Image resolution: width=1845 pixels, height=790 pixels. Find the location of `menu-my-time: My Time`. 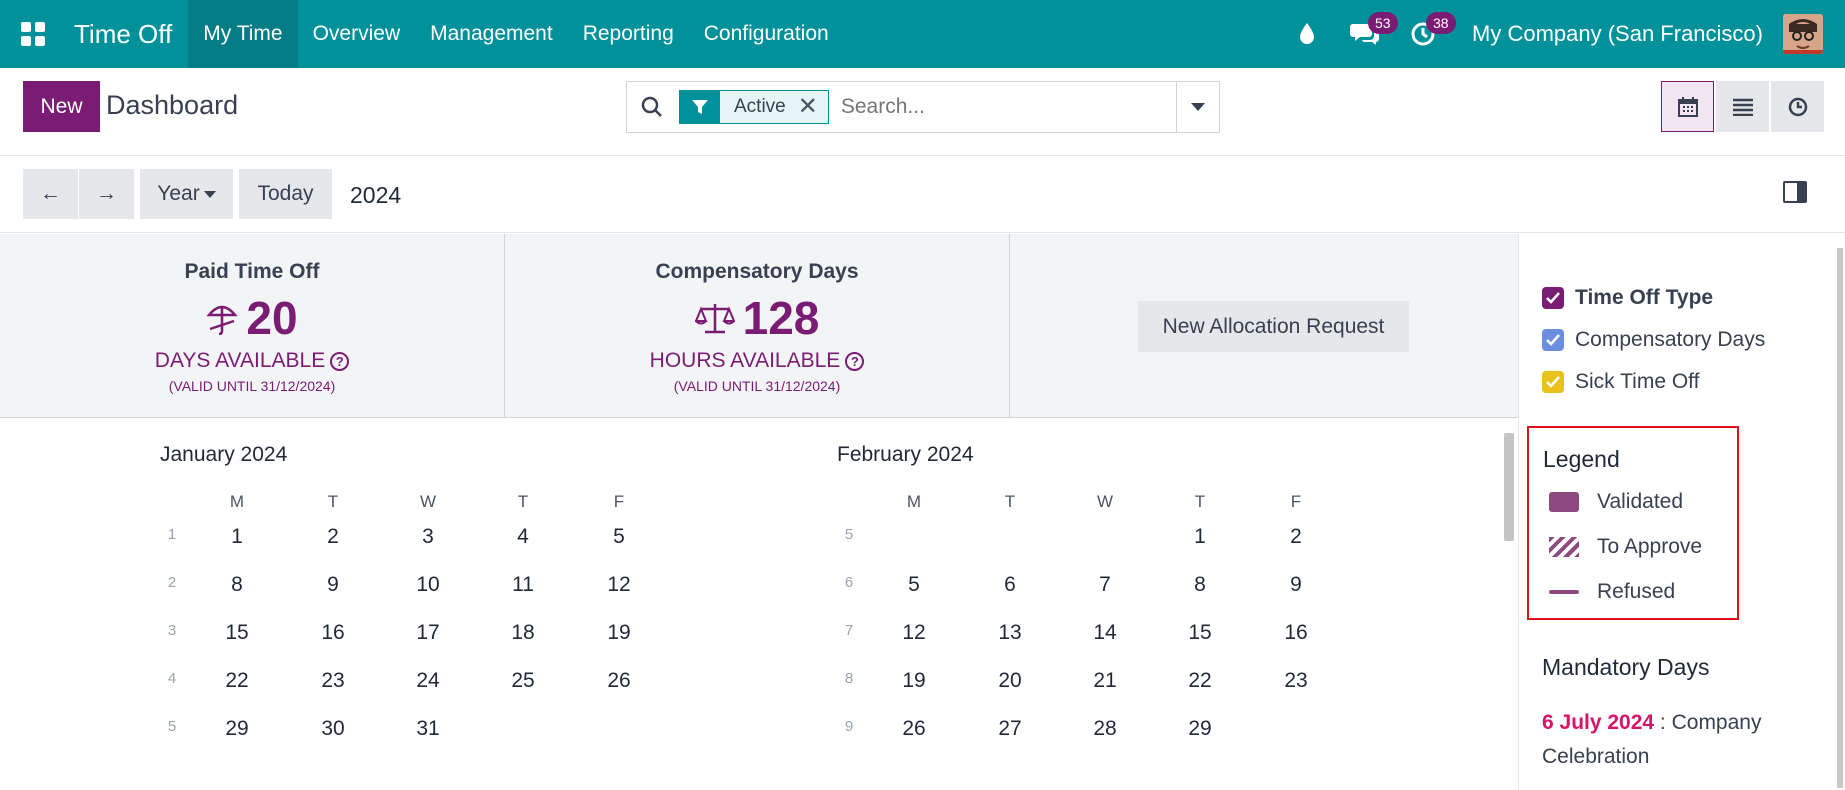

menu-my-time: My Time is located at coordinates (243, 34).